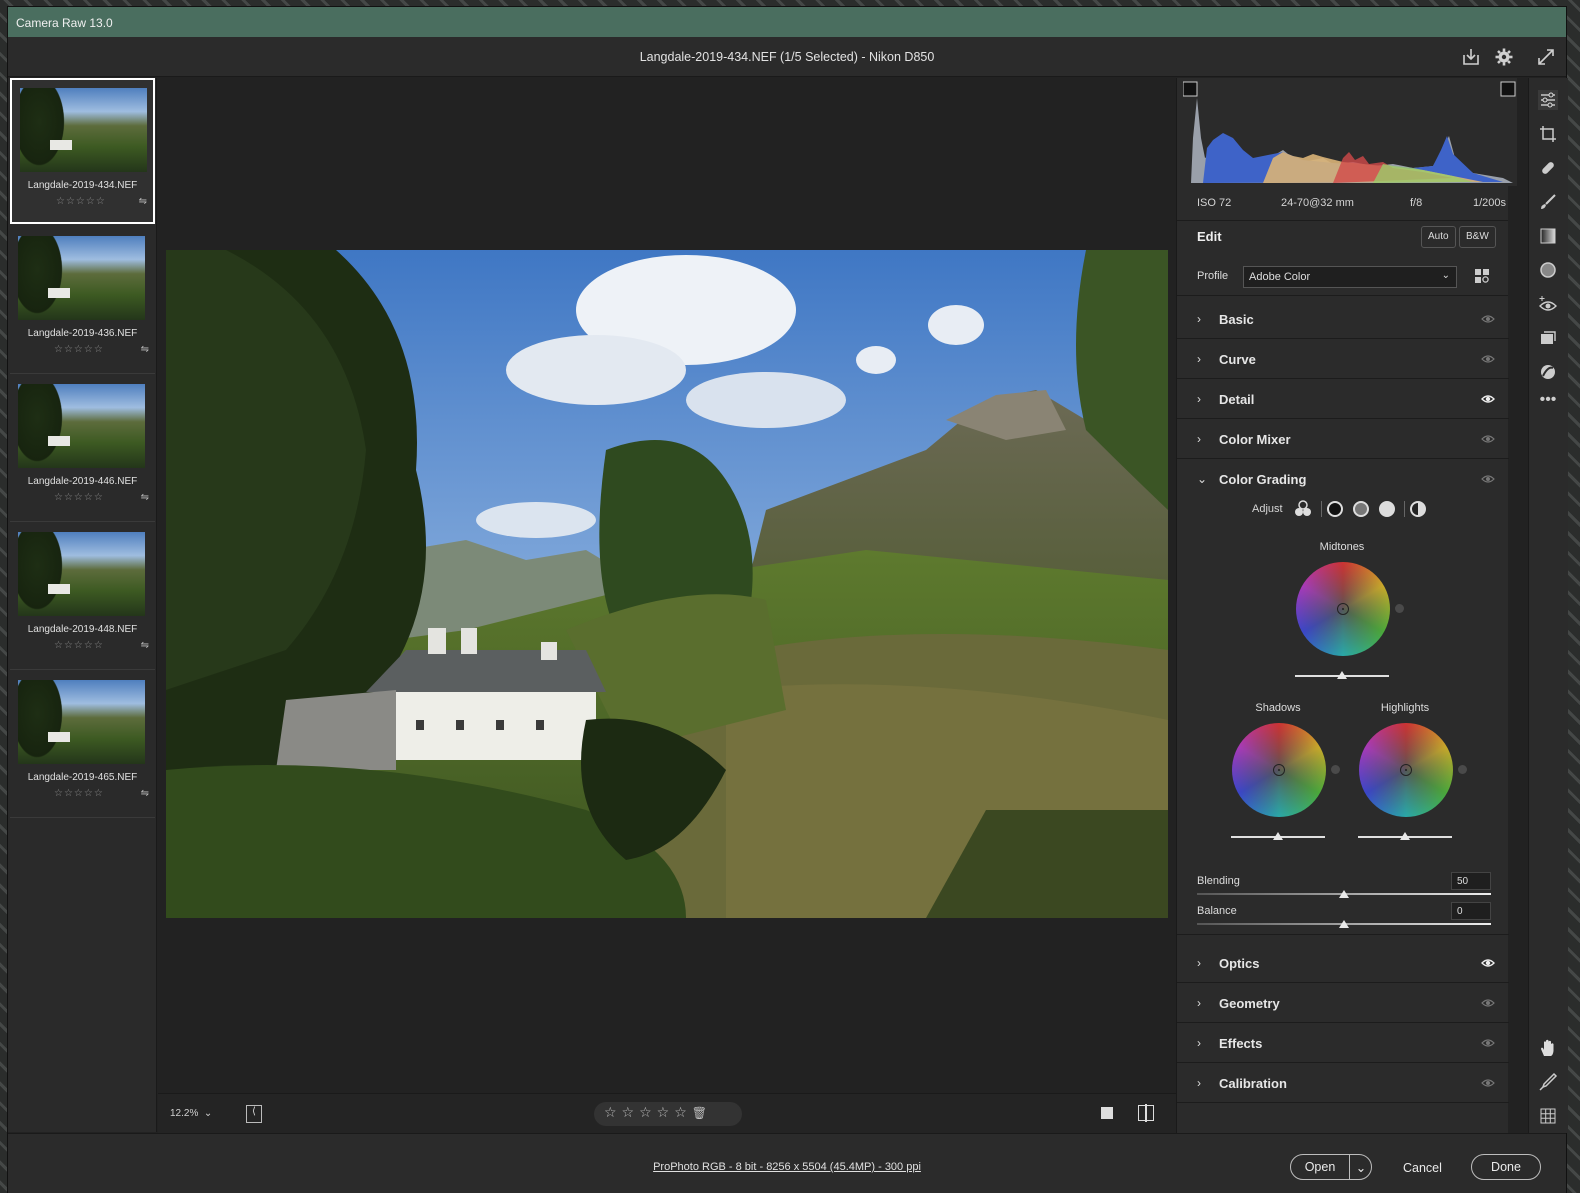 The width and height of the screenshot is (1580, 1193). What do you see at coordinates (1482, 276) in the screenshot?
I see `profile-browser-icon` at bounding box center [1482, 276].